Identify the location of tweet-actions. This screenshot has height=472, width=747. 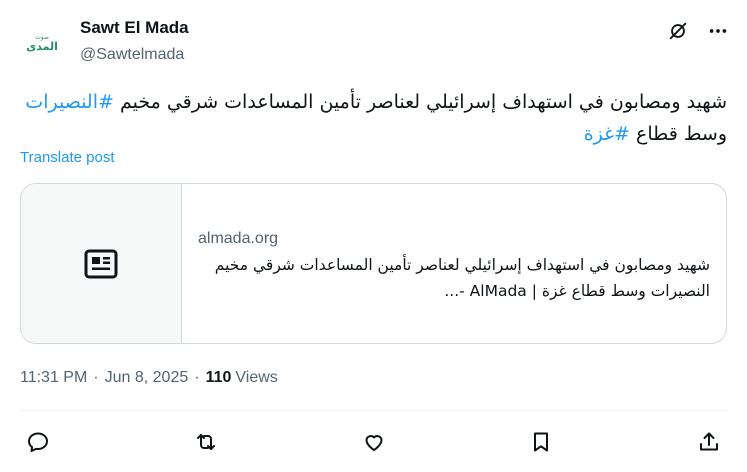
(373, 442).